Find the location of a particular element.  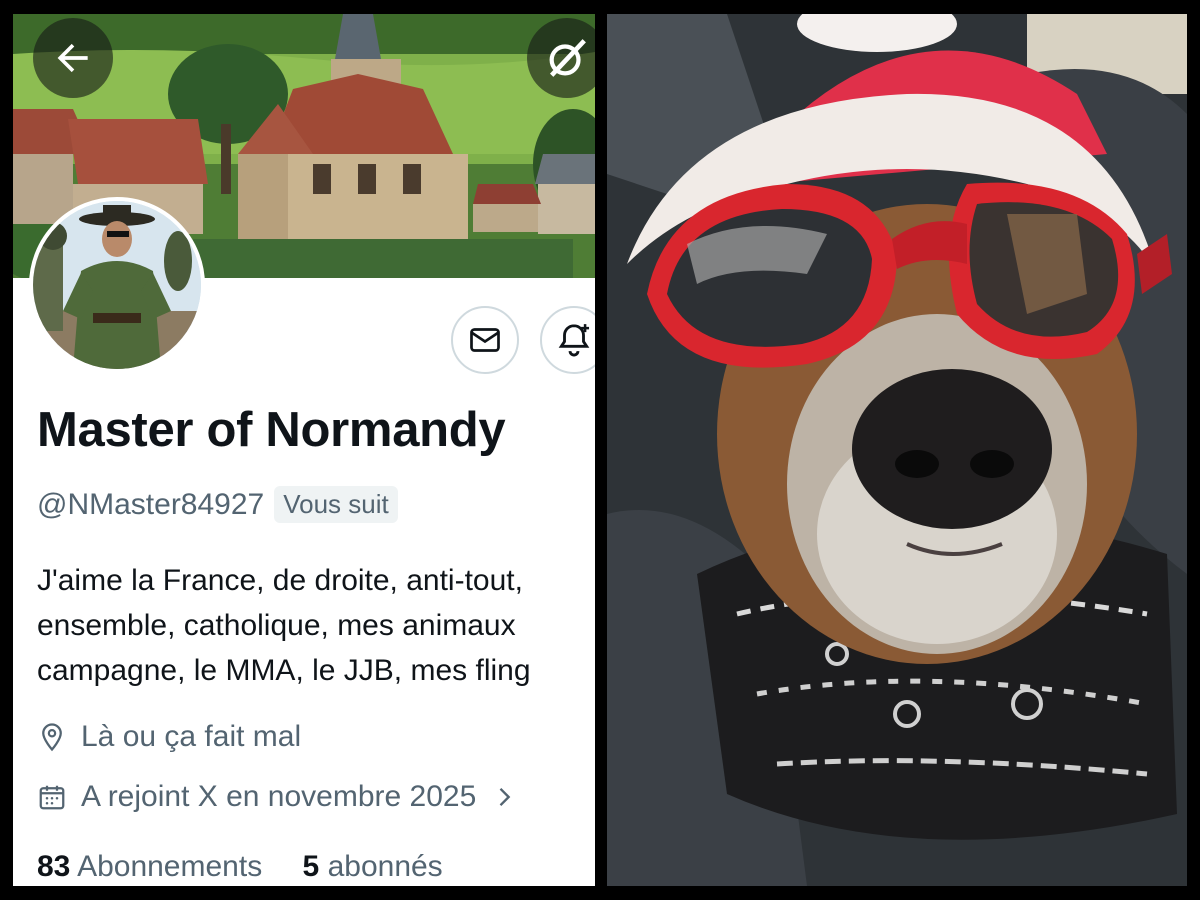

map-pin-icon is located at coordinates (52, 737).